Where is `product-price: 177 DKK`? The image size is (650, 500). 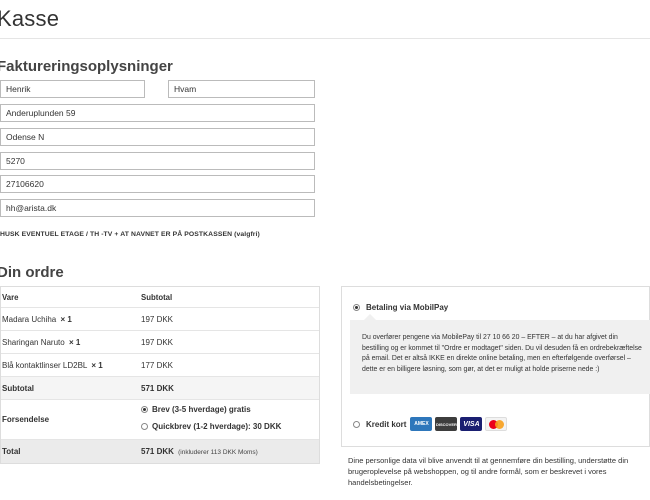 product-price: 177 DKK is located at coordinates (157, 365).